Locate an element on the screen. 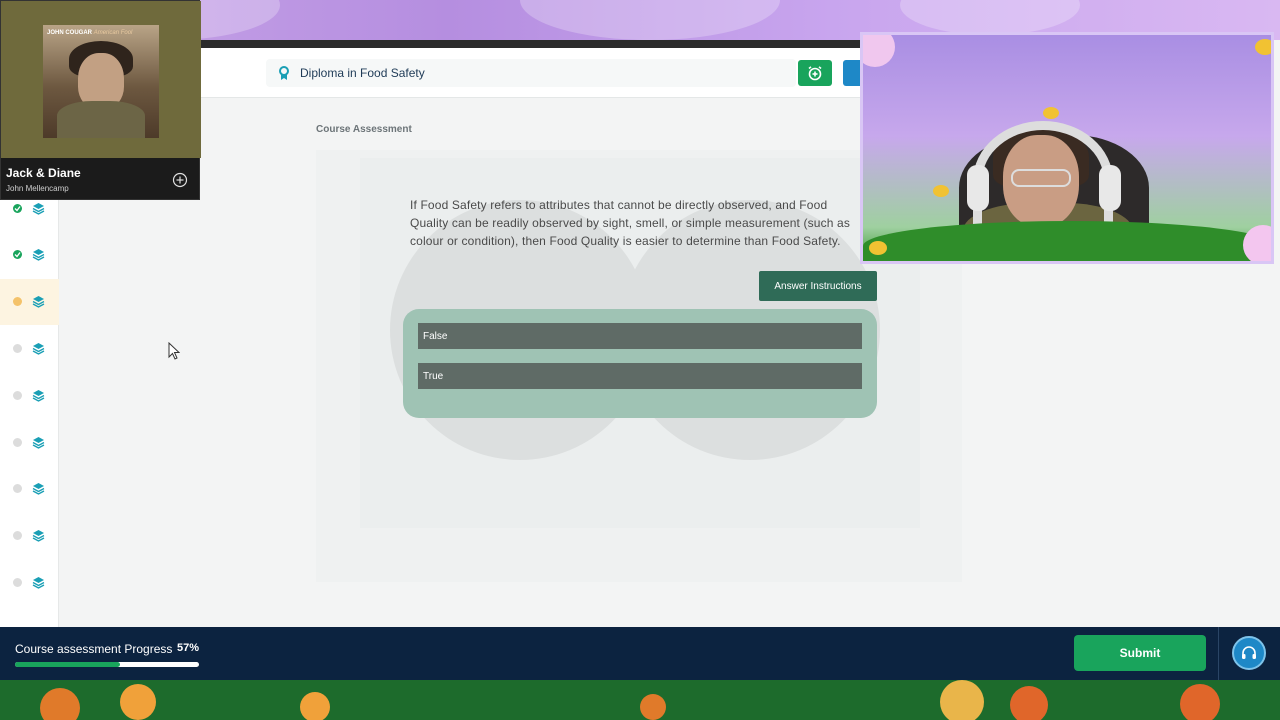 This screenshot has width=1280, height=720. stream-overlay-bottom is located at coordinates (640, 700).